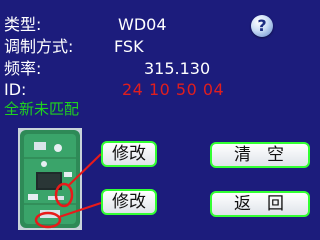  I want to click on type-row: 类型: WD04, so click(85, 24).